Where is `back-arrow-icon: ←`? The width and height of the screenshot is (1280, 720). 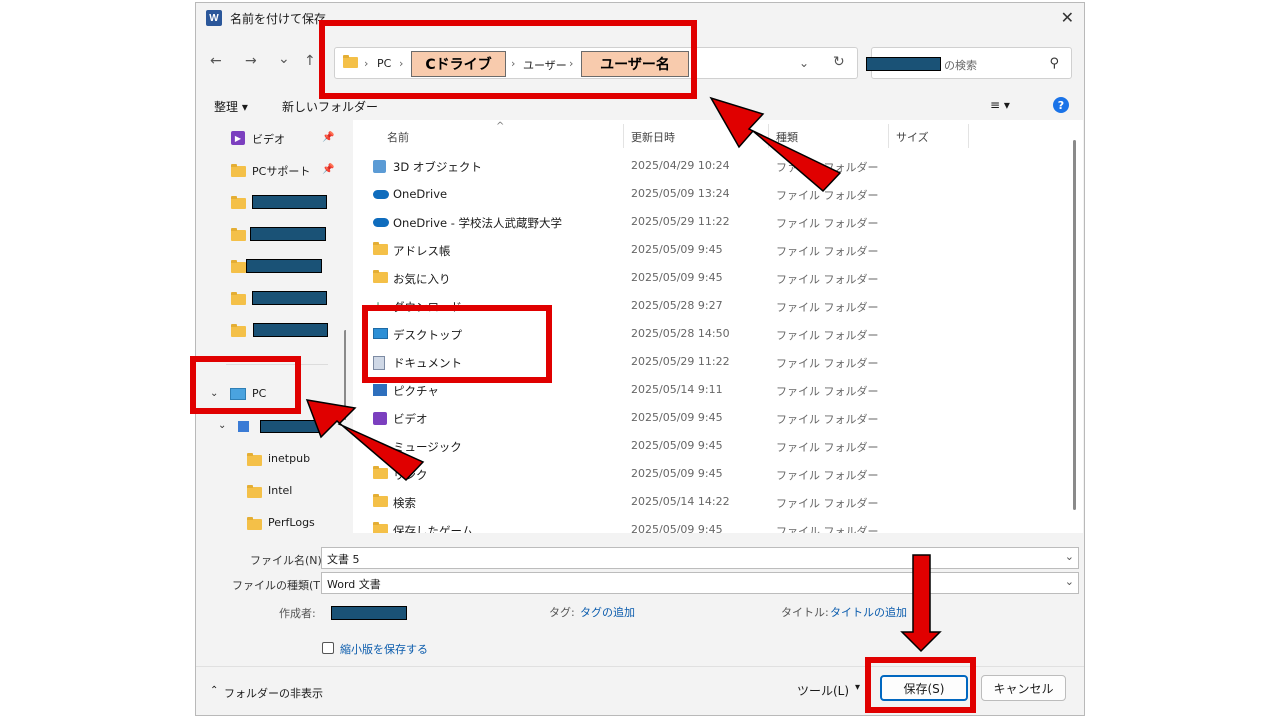 back-arrow-icon: ← is located at coordinates (216, 61).